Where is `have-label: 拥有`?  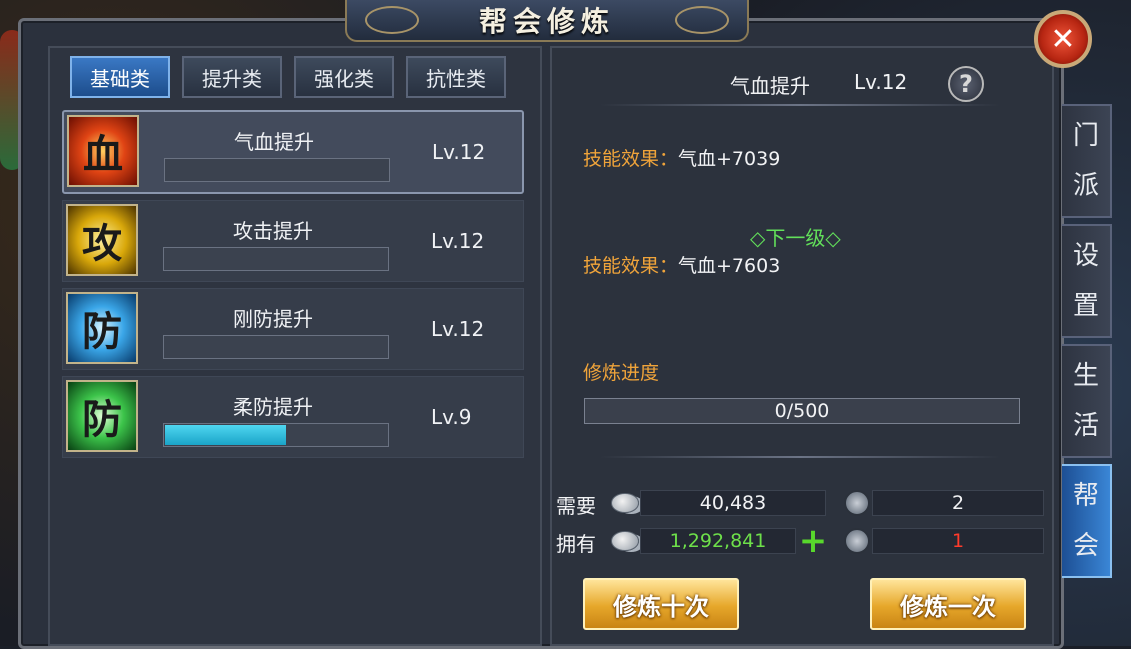
have-label: 拥有 is located at coordinates (576, 544).